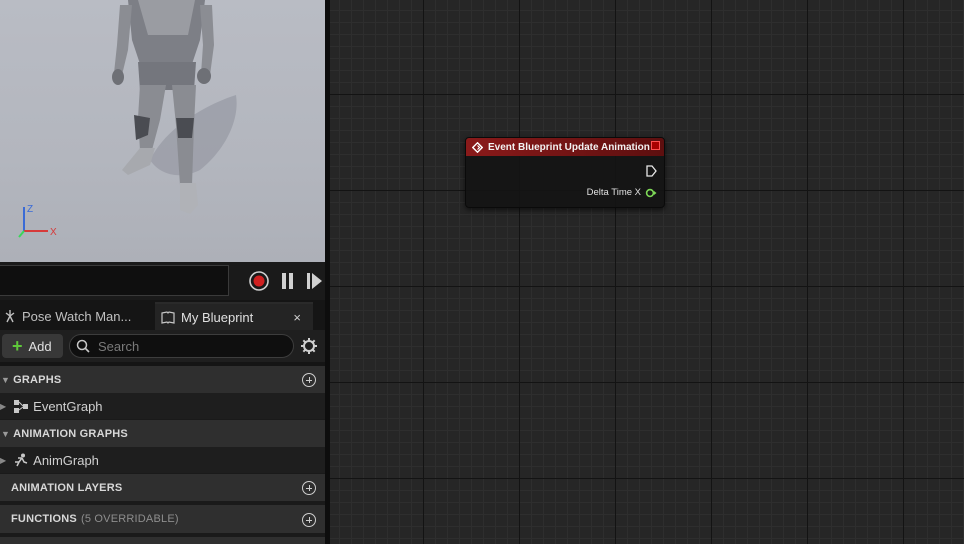  I want to click on axis-z-label: Z, so click(30, 209).